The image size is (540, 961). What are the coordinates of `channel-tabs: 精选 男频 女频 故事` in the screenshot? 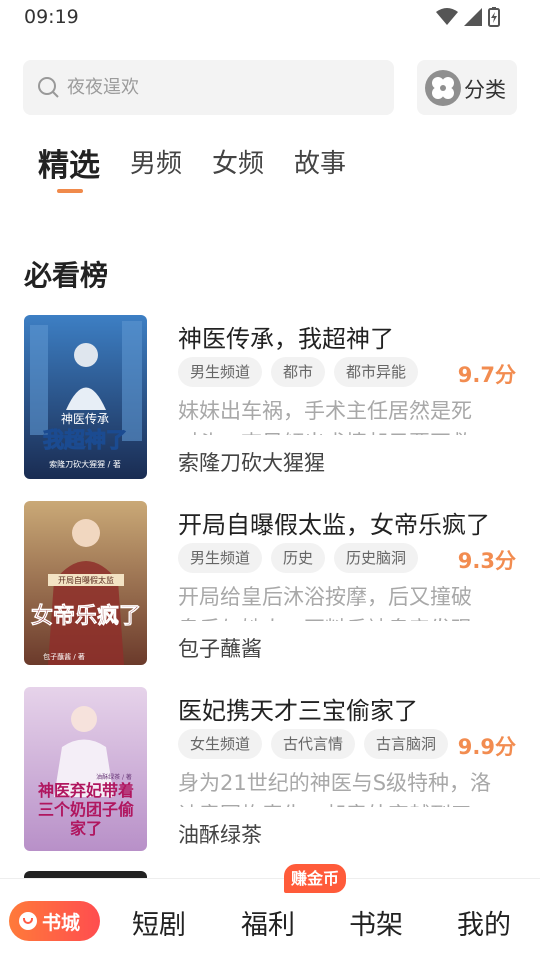 It's located at (207, 166).